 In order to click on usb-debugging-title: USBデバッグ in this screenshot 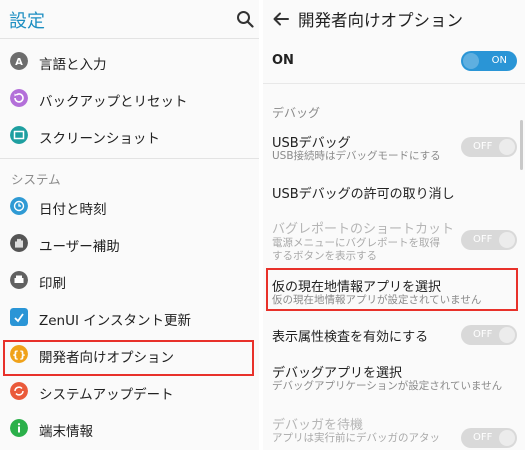, I will do `click(311, 143)`.